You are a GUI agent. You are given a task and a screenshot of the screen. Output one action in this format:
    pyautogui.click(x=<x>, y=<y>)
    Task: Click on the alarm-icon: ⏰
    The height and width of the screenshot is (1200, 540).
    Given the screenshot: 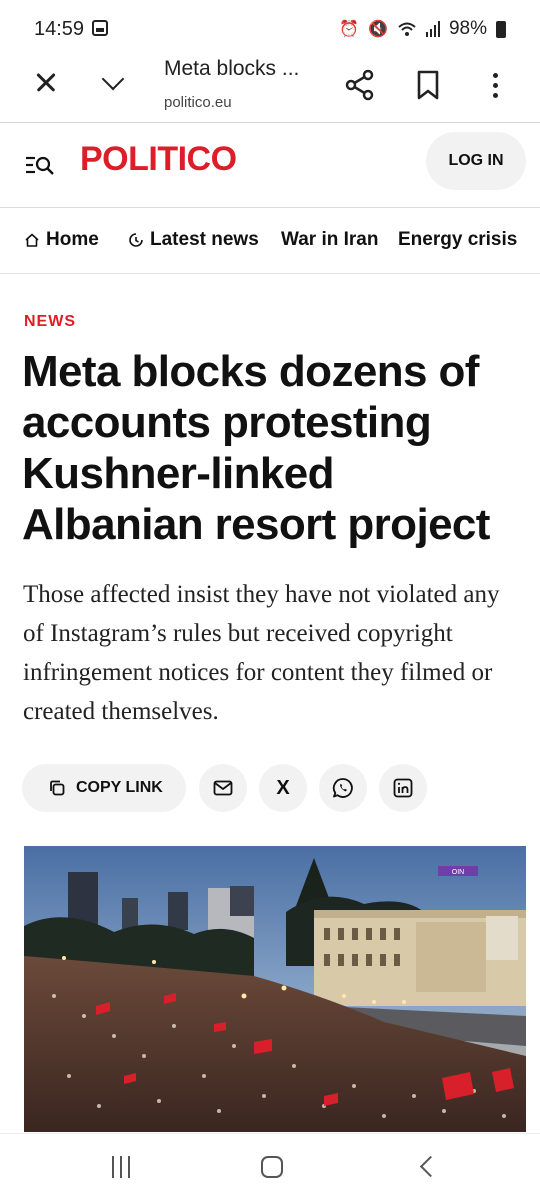 What is the action you would take?
    pyautogui.click(x=349, y=29)
    